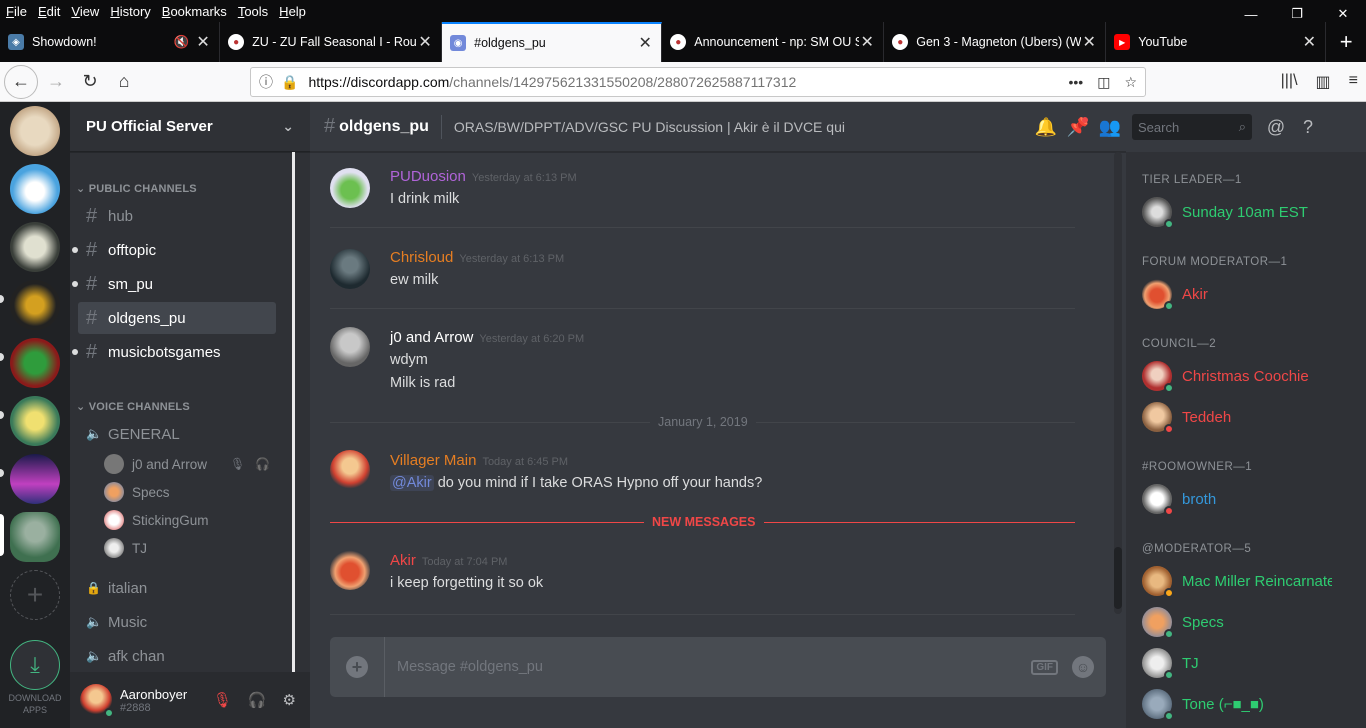 The height and width of the screenshot is (728, 1366). I want to click on member-item: TJ, so click(1242, 663).